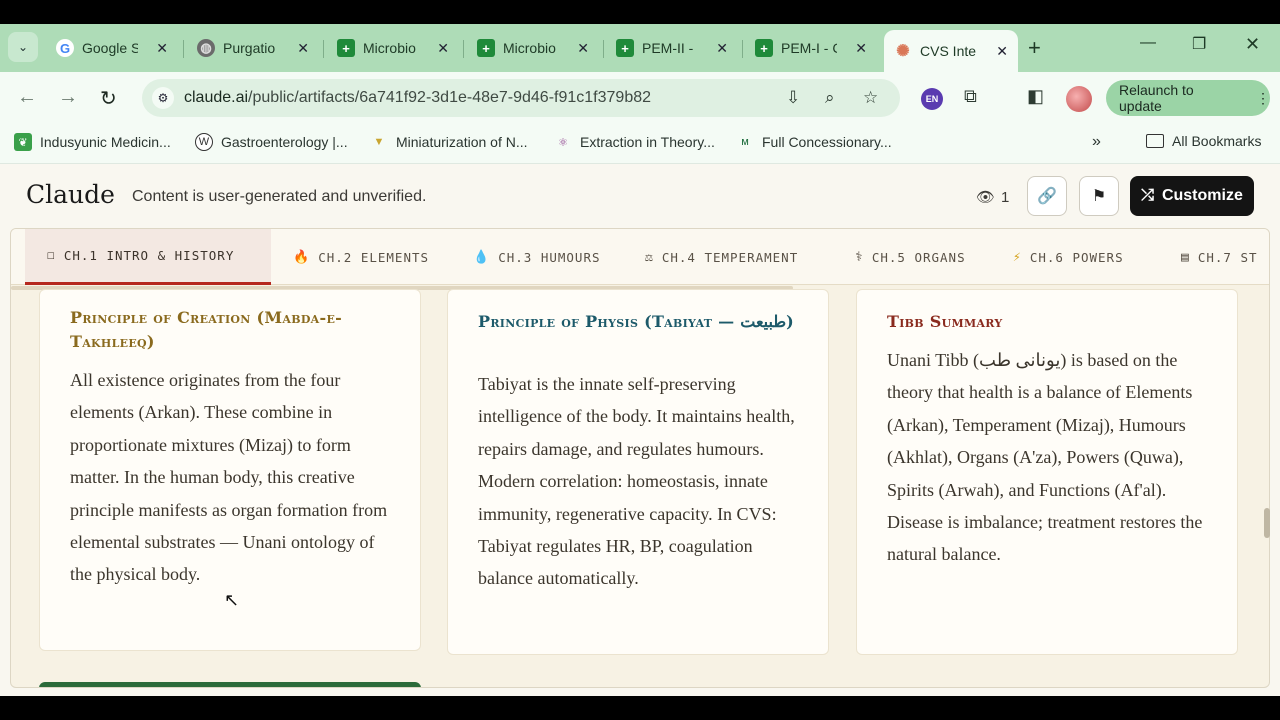  I want to click on extensions-icon: ⧉, so click(970, 96).